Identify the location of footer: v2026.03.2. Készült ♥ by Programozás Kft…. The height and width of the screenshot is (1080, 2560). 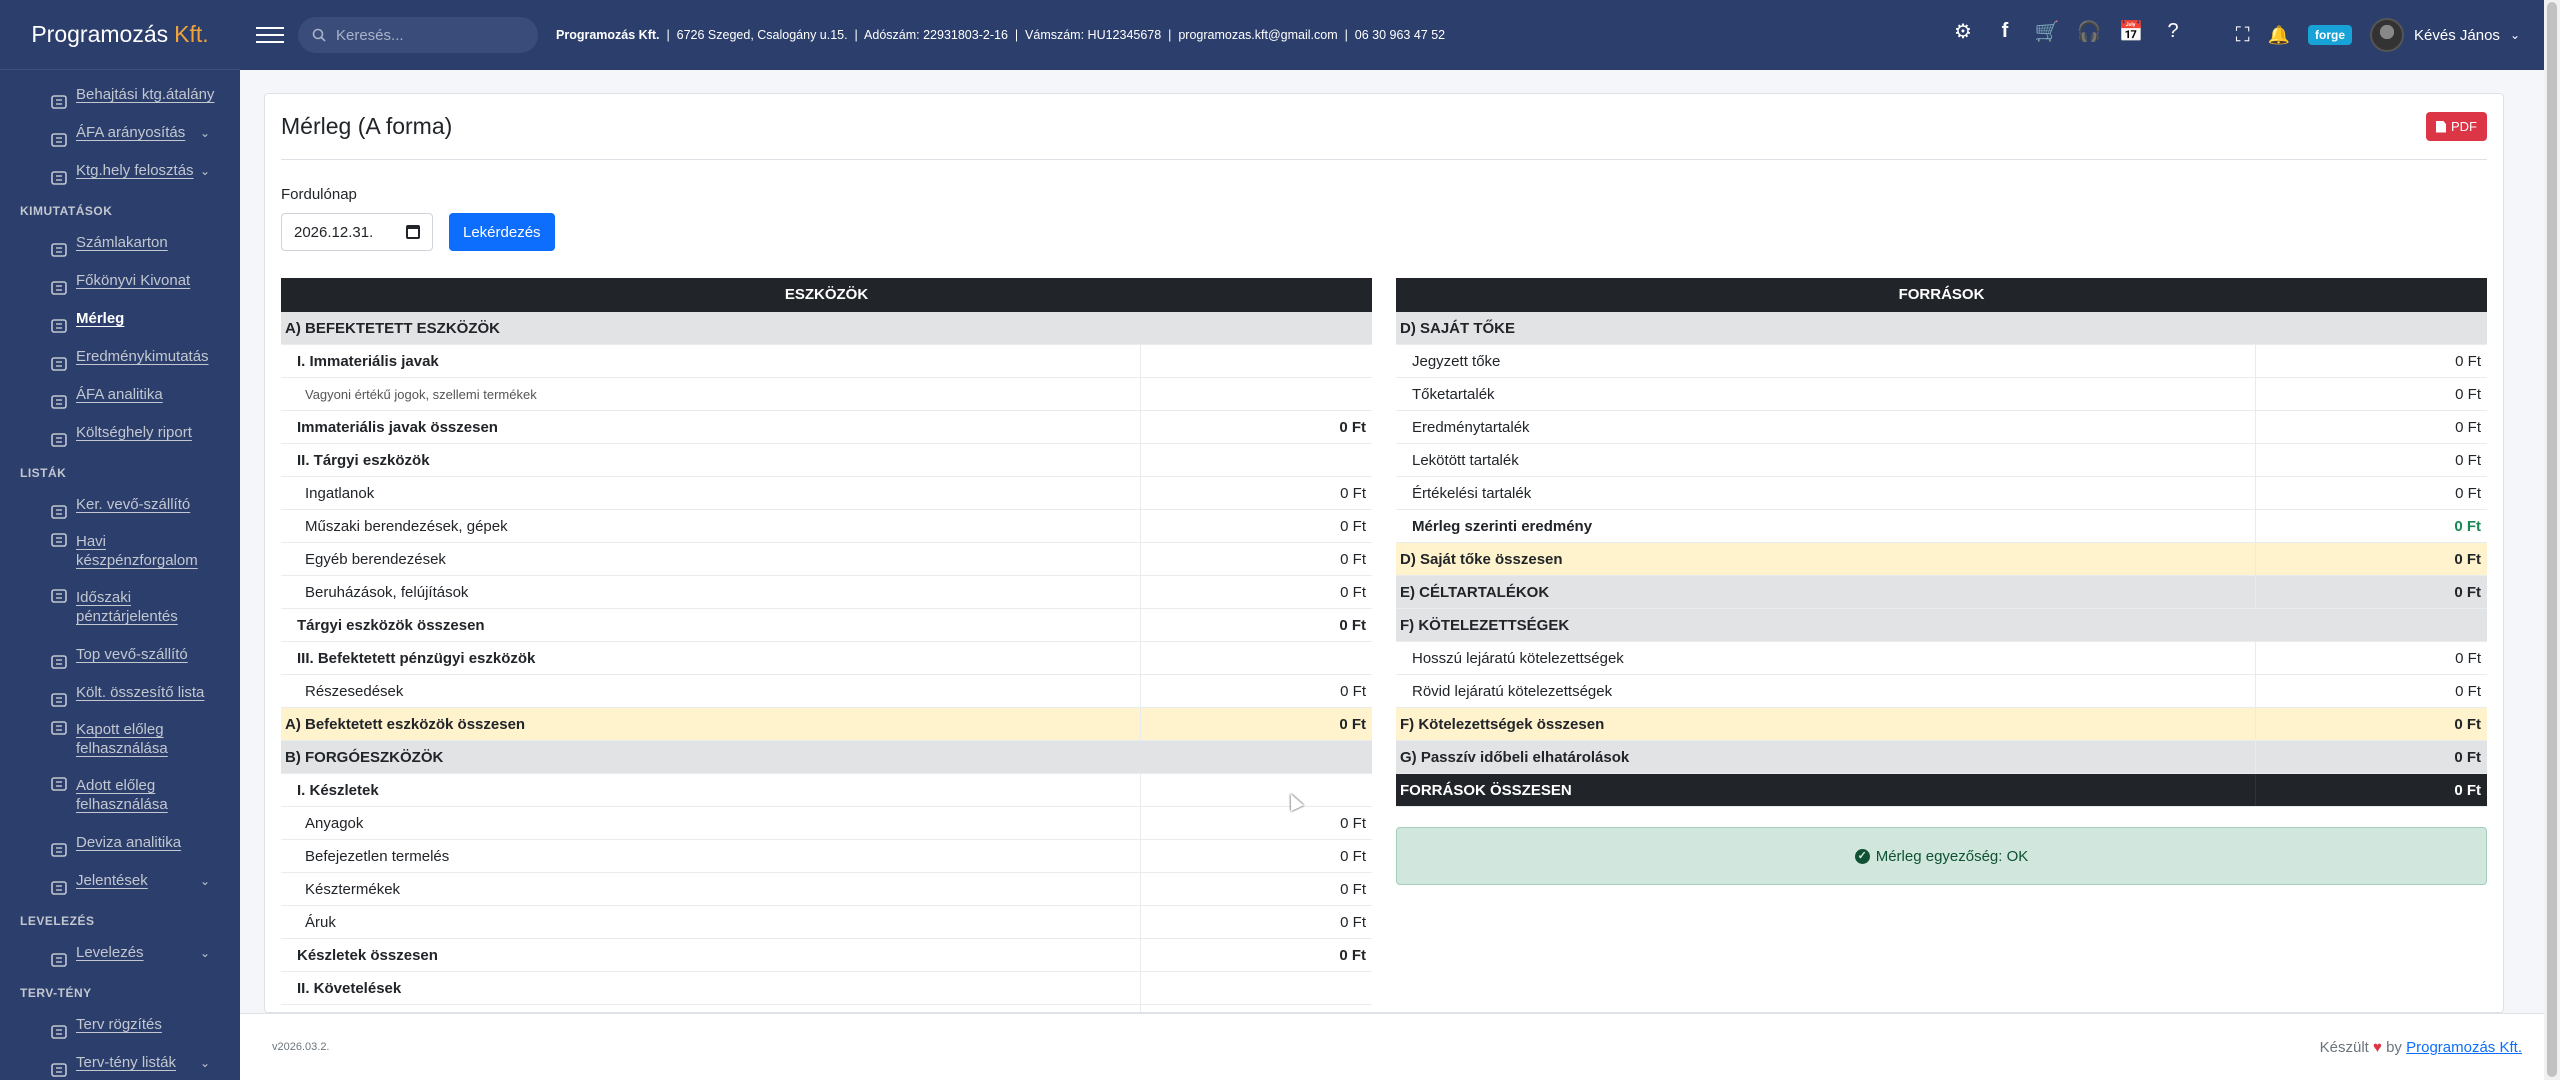
(1392, 1046).